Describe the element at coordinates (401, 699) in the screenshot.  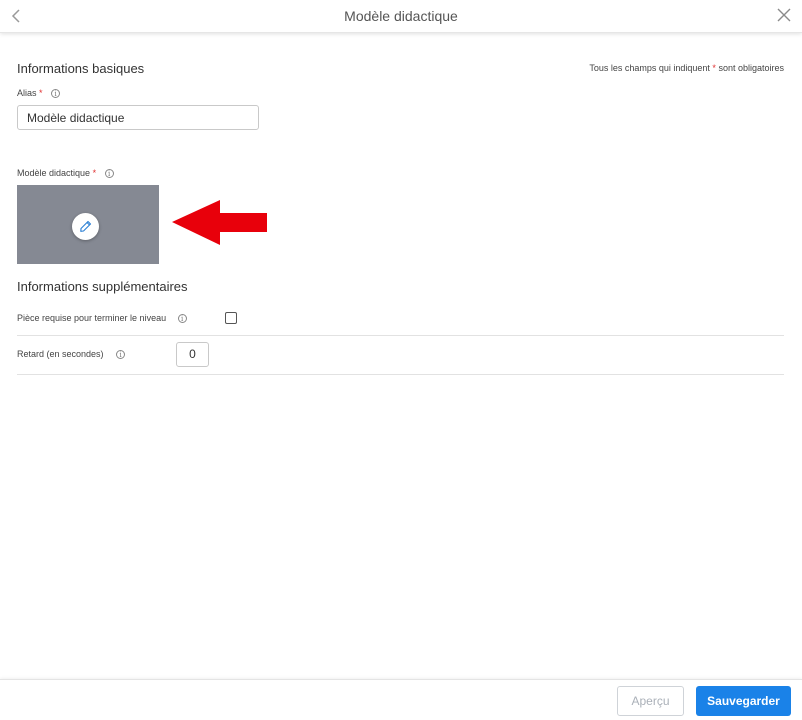
I see `modal-footer: Aperçu Sauvegarder` at that location.